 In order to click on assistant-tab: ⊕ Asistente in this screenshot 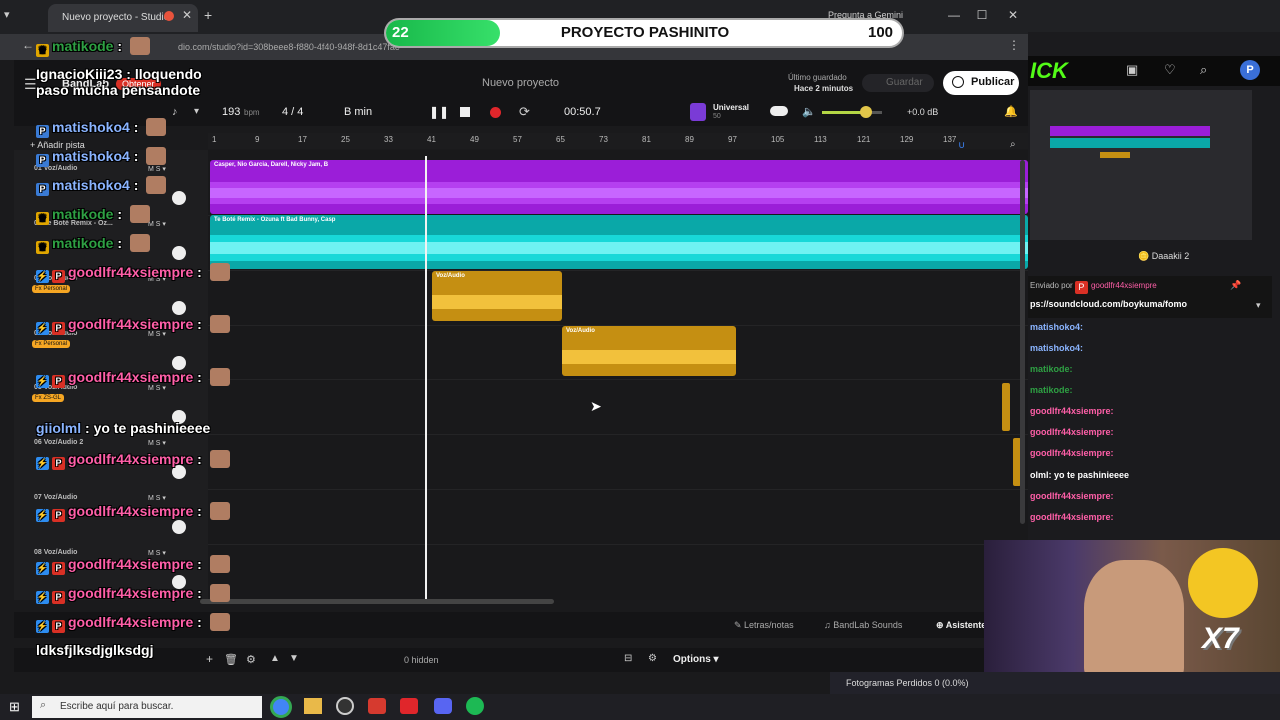, I will do `click(961, 625)`.